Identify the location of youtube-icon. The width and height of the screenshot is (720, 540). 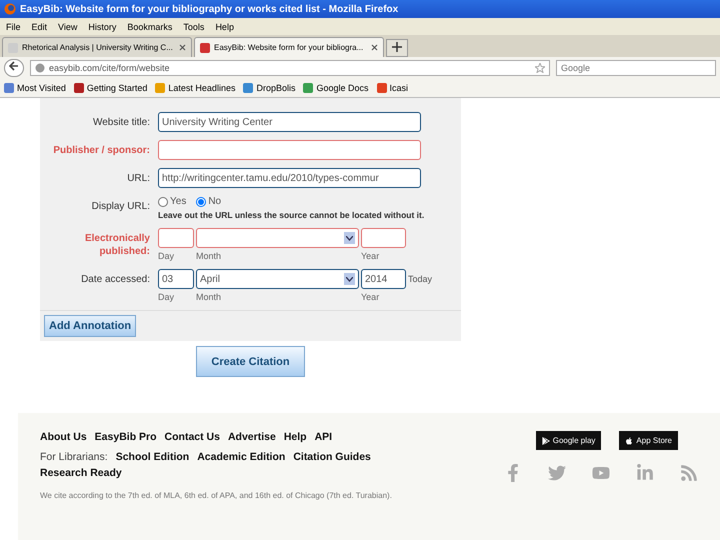
(601, 473).